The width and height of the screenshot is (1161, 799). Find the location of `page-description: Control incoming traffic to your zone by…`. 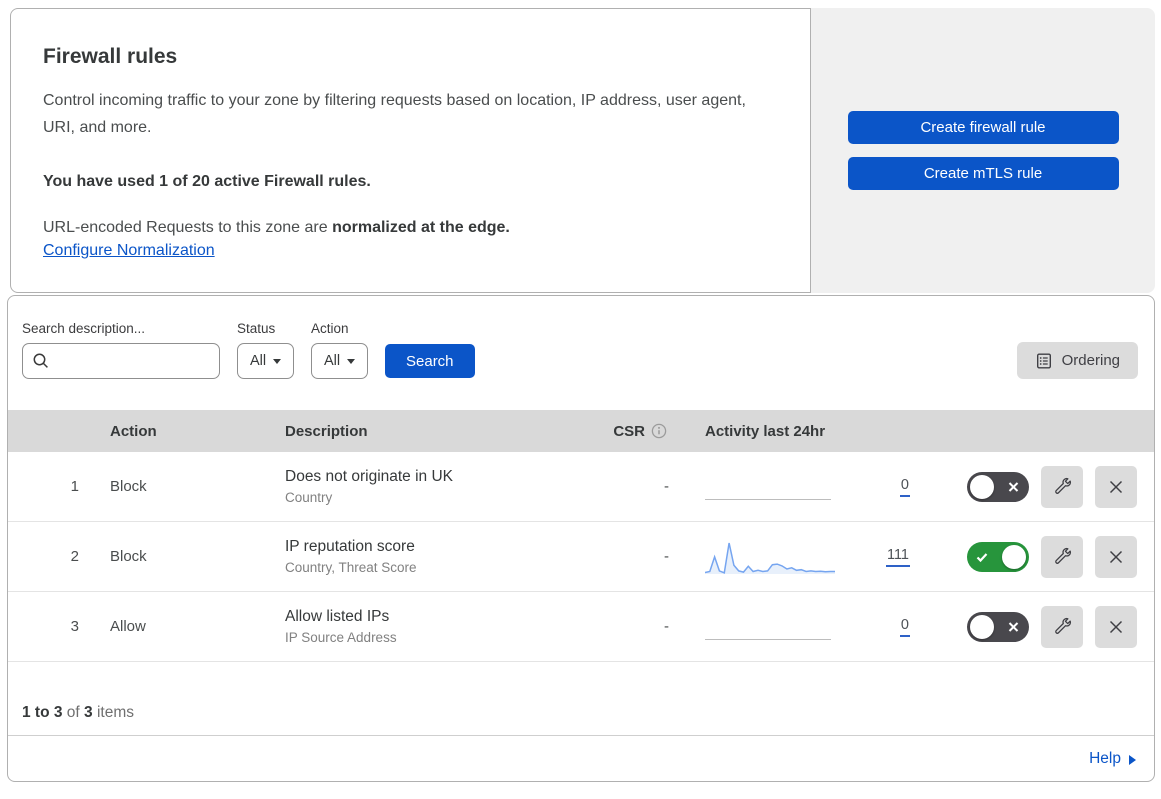

page-description: Control incoming traffic to your zone by… is located at coordinates (394, 114).